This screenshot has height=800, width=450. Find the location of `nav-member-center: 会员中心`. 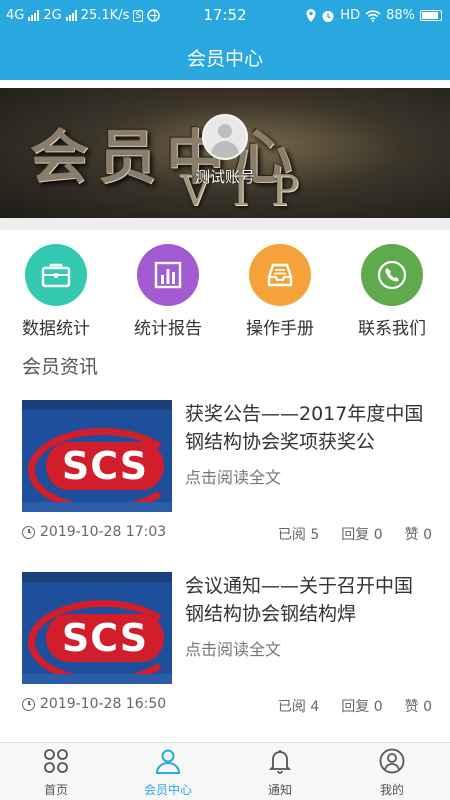

nav-member-center: 会员中心 is located at coordinates (168, 772).